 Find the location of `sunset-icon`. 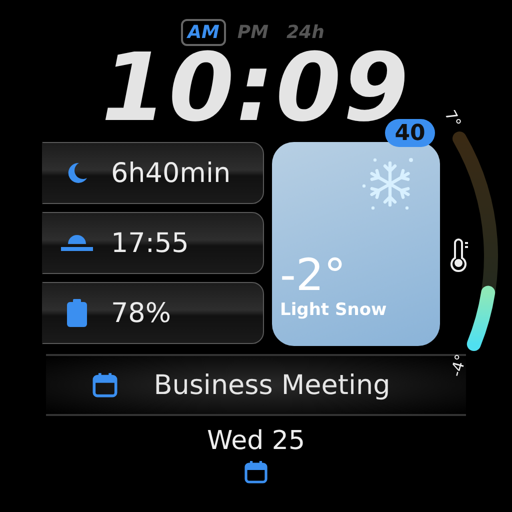

sunset-icon is located at coordinates (77, 243).